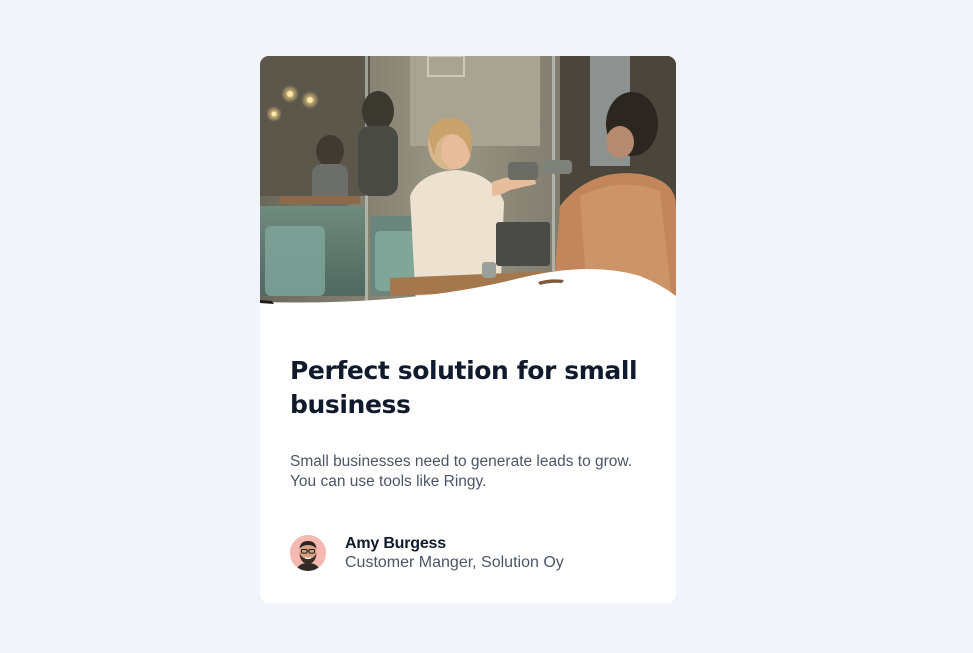 This screenshot has height=653, width=973. What do you see at coordinates (395, 543) in the screenshot?
I see `author-name: Amy Burgess` at bounding box center [395, 543].